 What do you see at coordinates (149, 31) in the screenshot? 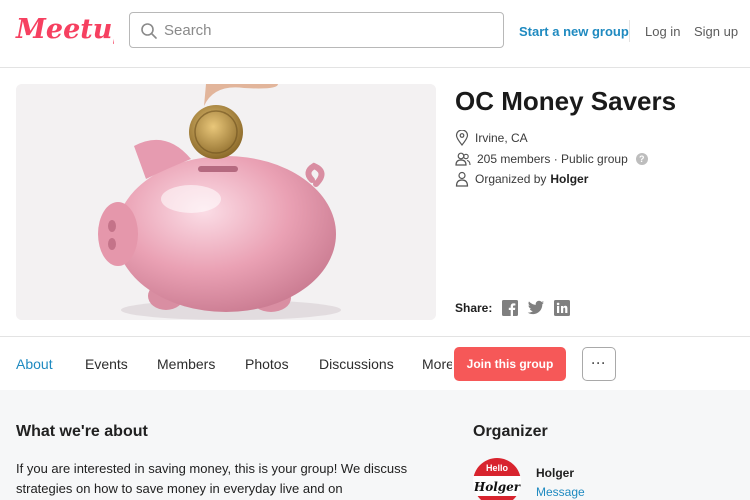
I see `search-icon` at bounding box center [149, 31].